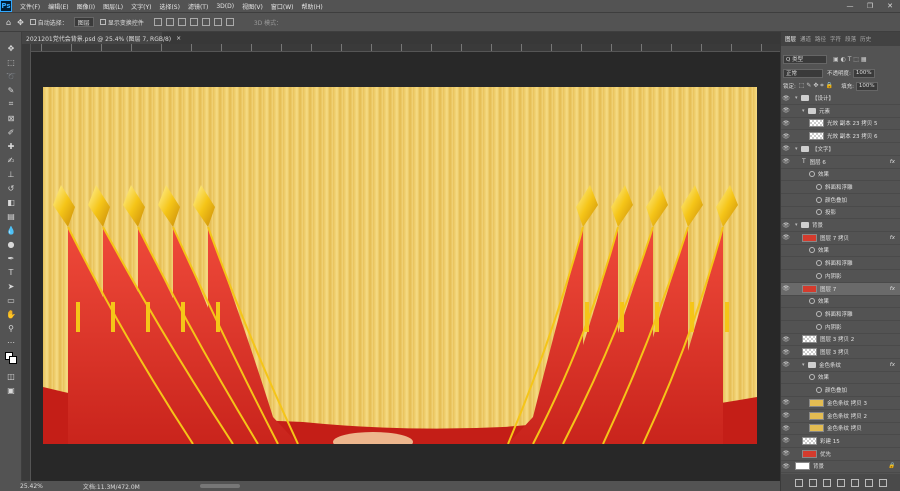 Image resolution: width=900 pixels, height=491 pixels. What do you see at coordinates (101, 38) in the screenshot?
I see `document-tab: 2021201党代会背景.psd @ 25.4% (图层 7, RGB/8) ×` at bounding box center [101, 38].